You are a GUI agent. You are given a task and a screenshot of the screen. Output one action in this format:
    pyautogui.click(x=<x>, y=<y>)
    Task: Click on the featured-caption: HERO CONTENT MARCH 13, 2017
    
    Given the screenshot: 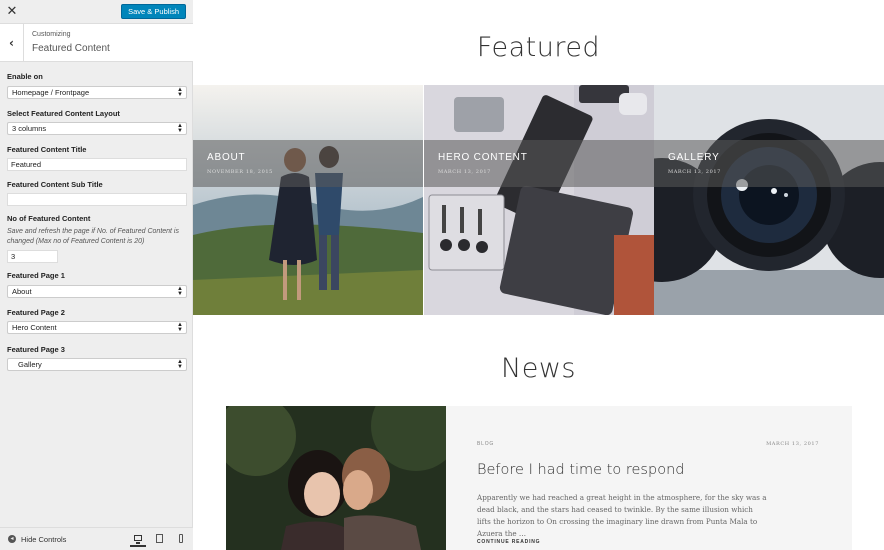 What is the action you would take?
    pyautogui.click(x=539, y=163)
    